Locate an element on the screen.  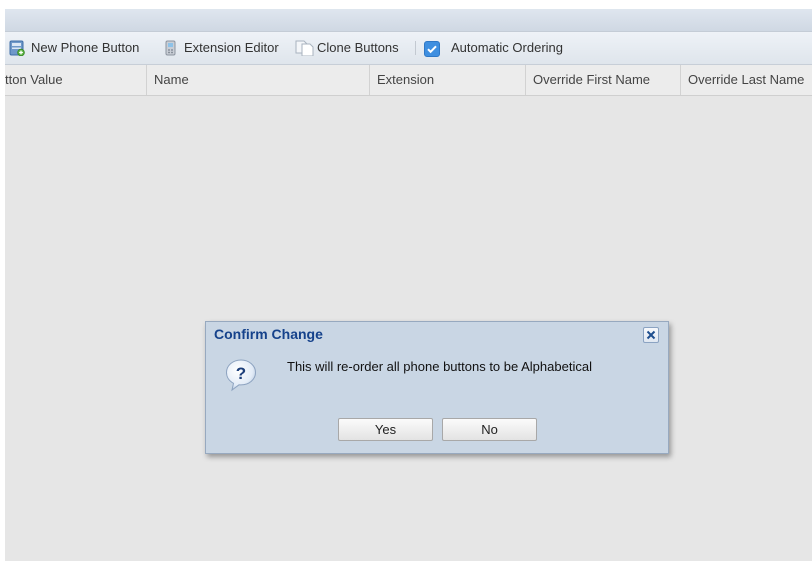
no-button: No is located at coordinates (489, 429).